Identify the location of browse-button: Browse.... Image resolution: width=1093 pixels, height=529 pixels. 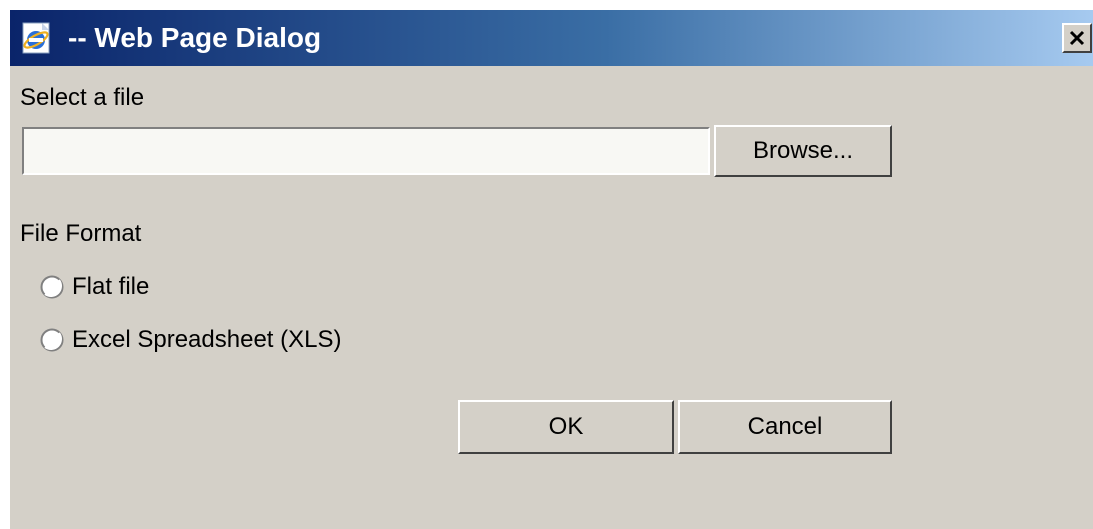
(803, 151).